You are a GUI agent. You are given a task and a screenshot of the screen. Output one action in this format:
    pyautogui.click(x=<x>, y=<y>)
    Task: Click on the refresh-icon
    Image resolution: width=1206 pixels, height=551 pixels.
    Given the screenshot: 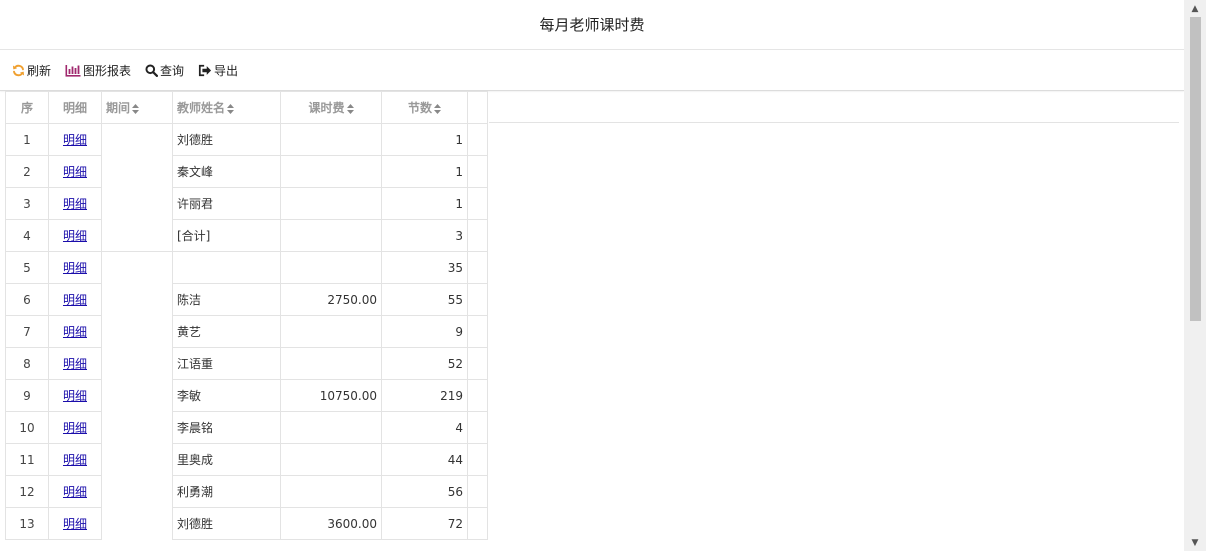 What is the action you would take?
    pyautogui.click(x=18, y=70)
    